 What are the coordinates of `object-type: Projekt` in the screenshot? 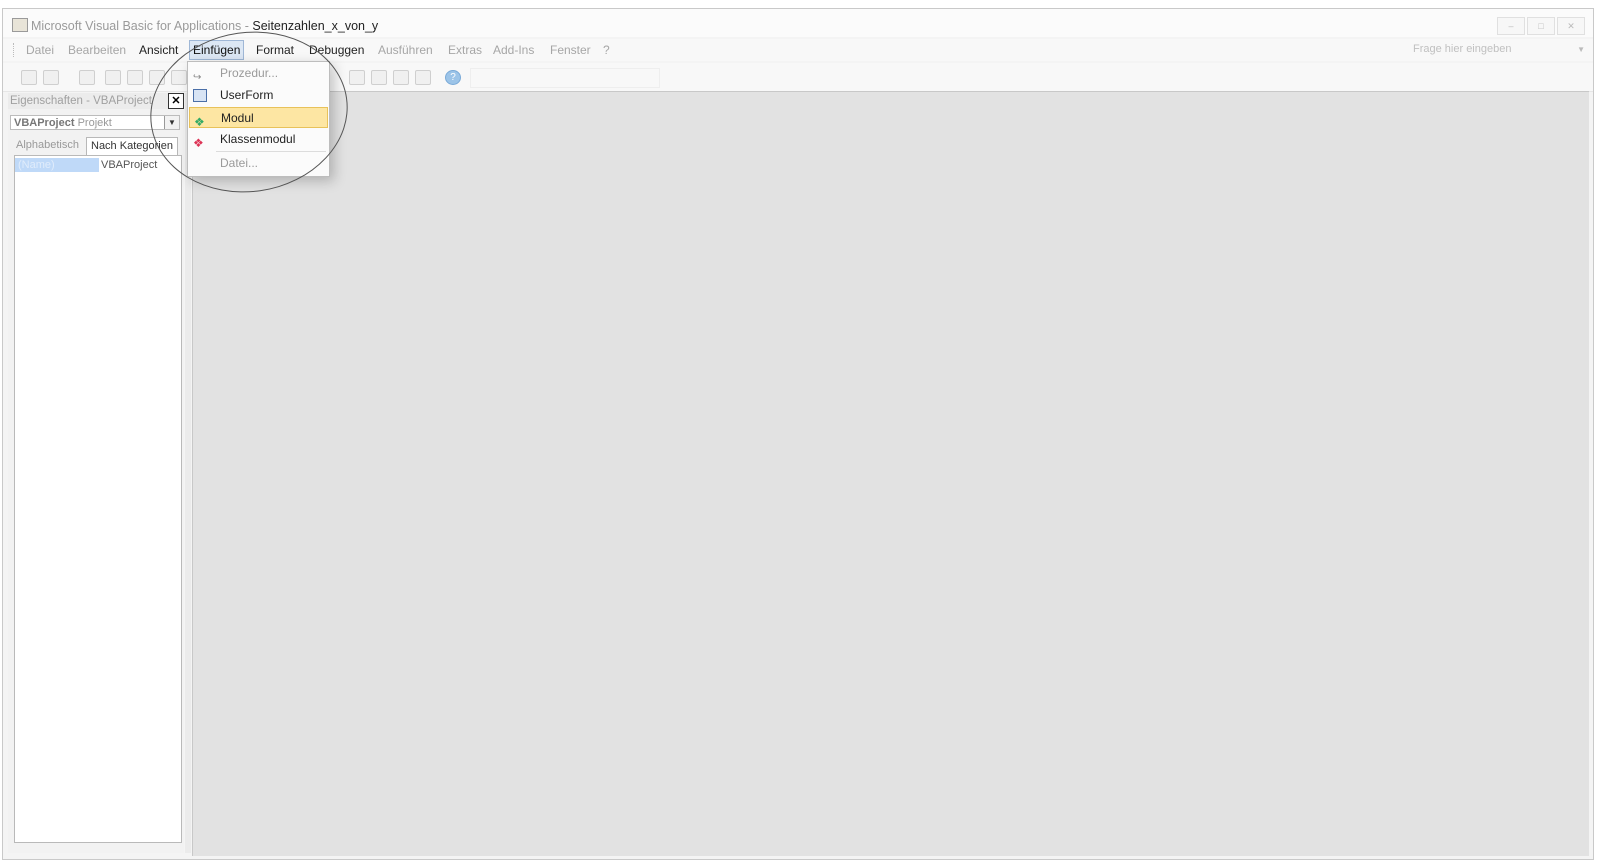 It's located at (94, 123).